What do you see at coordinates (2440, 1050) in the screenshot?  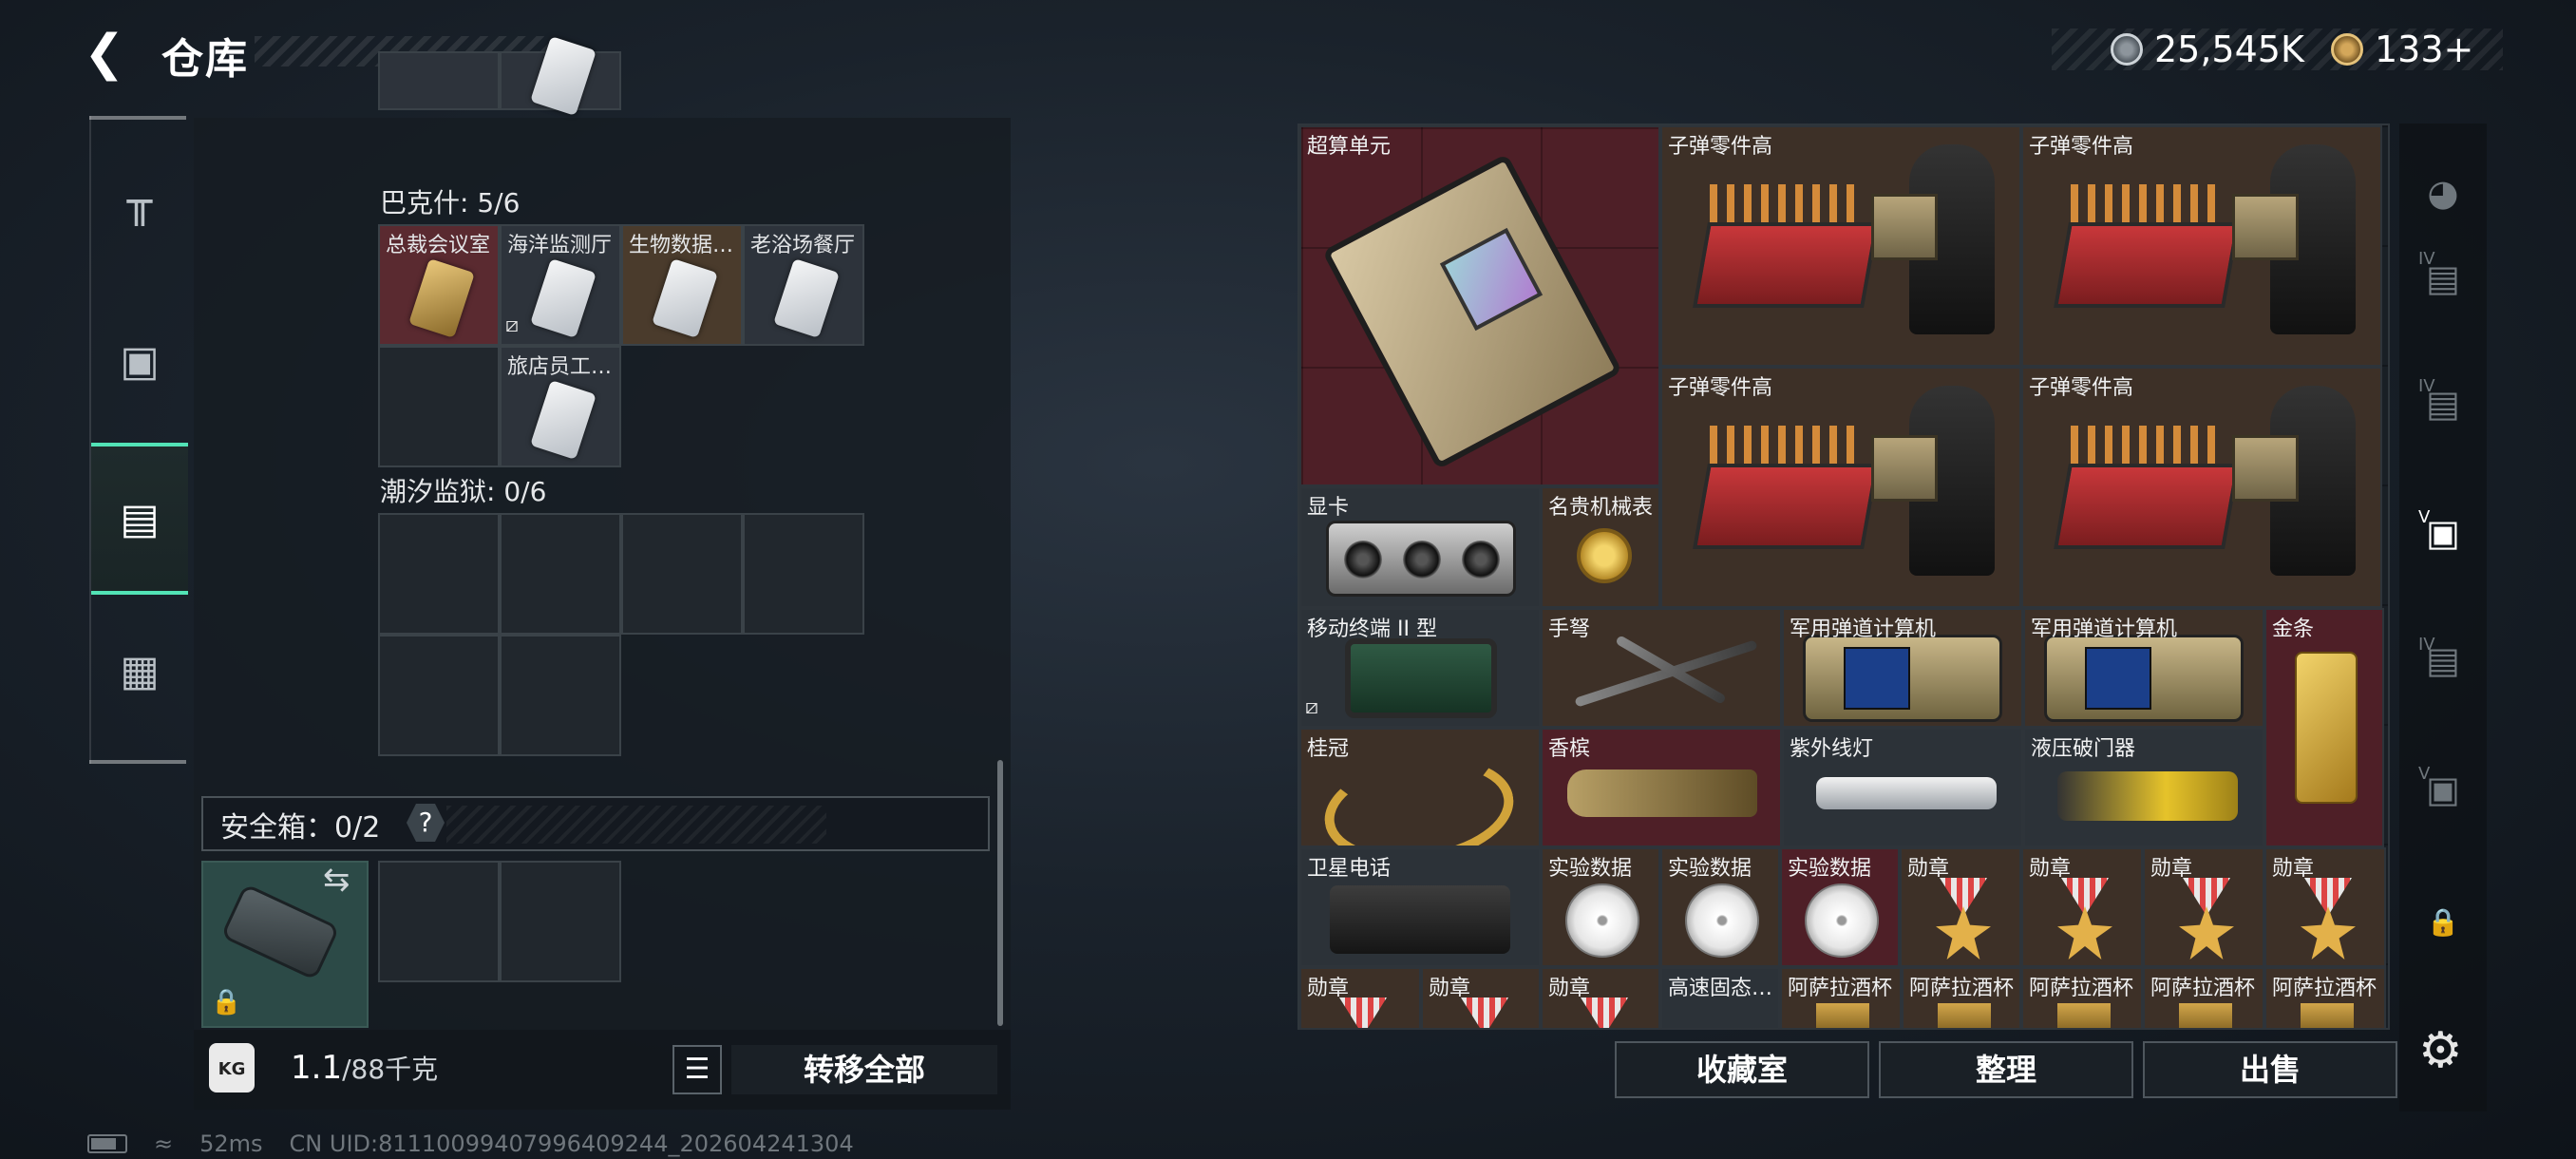 I see `gear-icon: ⚙` at bounding box center [2440, 1050].